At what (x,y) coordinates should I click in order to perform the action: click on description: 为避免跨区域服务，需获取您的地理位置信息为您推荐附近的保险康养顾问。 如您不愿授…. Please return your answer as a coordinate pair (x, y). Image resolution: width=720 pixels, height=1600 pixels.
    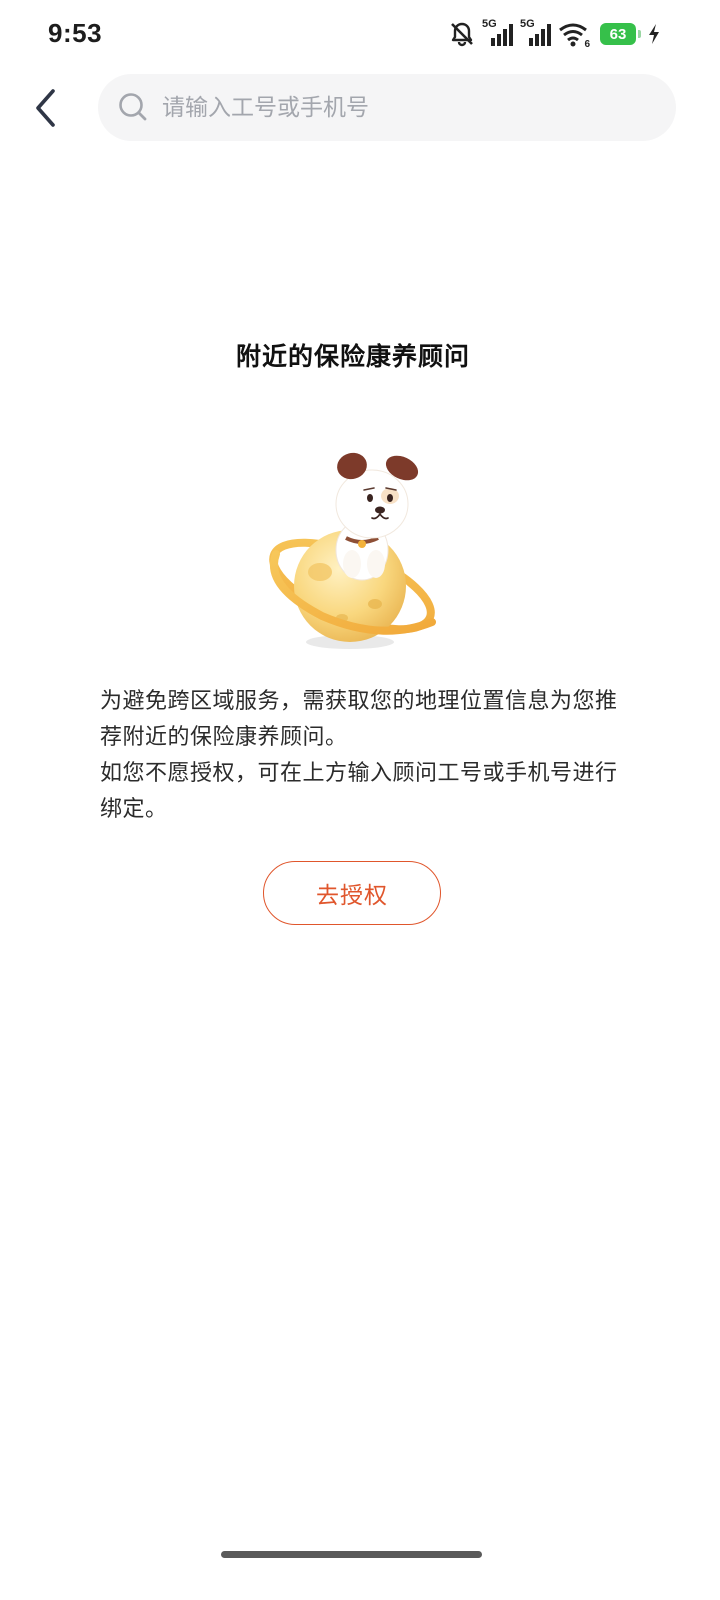
    Looking at the image, I should click on (360, 756).